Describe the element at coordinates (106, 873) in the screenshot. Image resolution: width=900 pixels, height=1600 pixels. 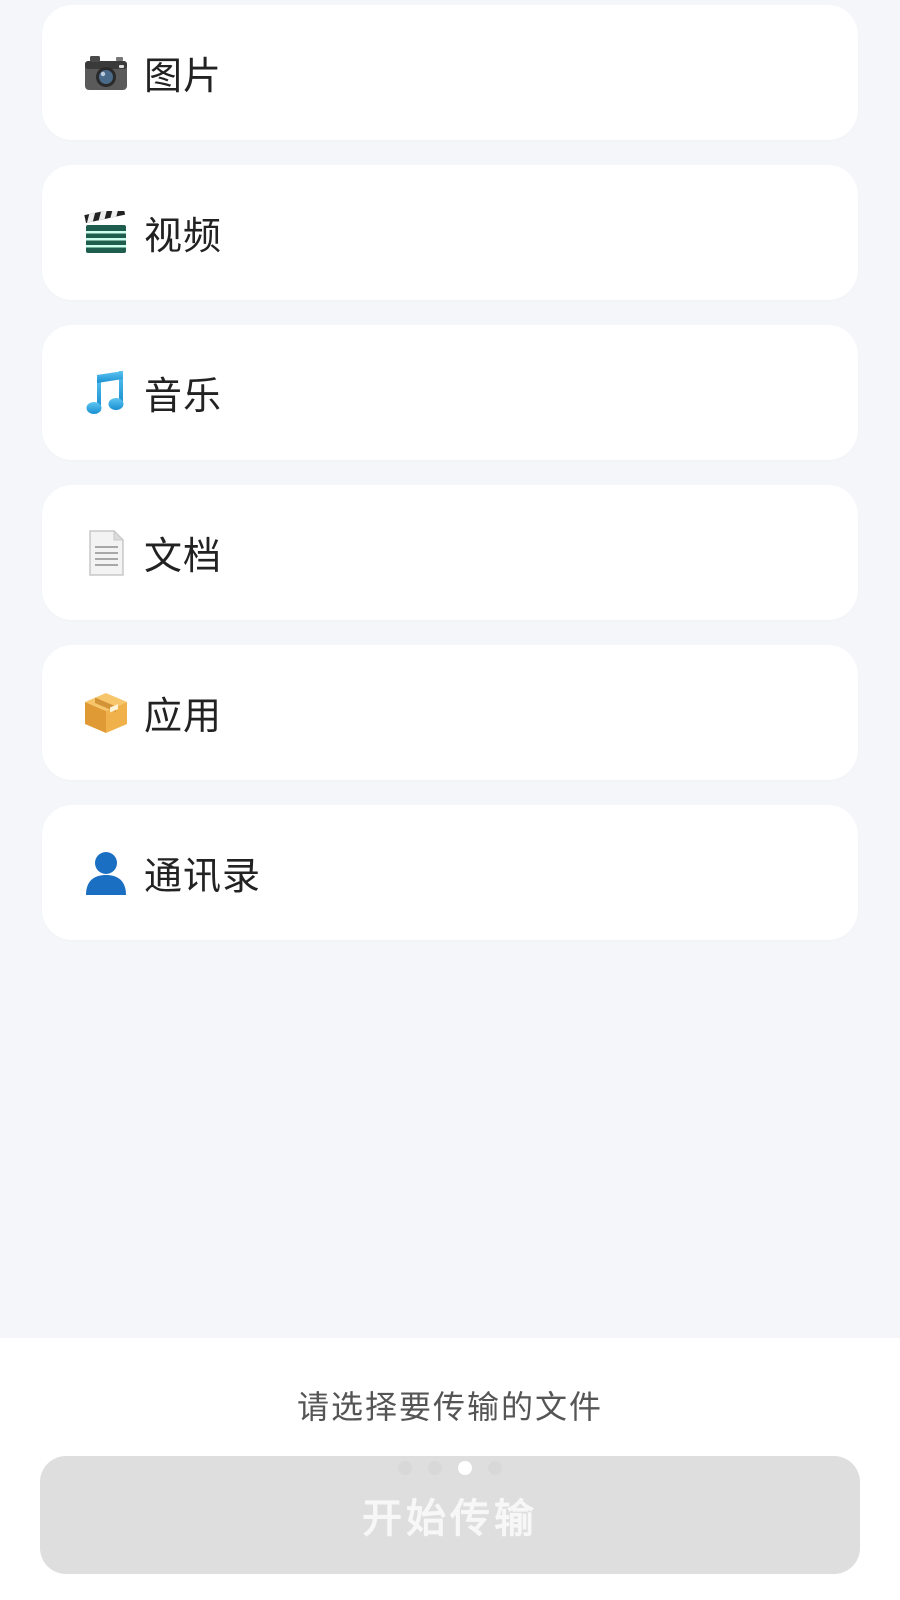
I see `contact-icon` at that location.